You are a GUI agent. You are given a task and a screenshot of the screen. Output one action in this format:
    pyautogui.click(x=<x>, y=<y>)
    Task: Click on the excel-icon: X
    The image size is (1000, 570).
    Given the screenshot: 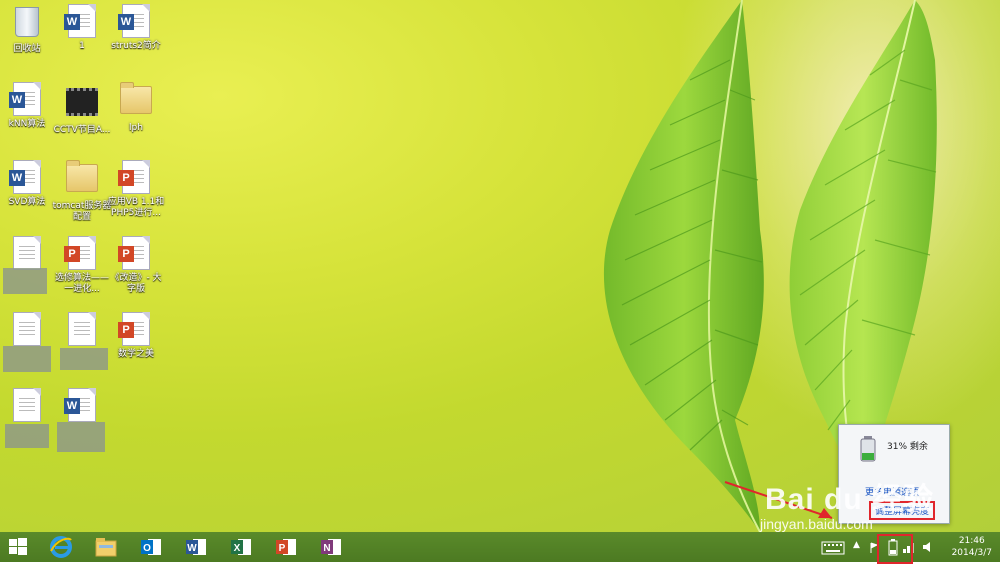 What is the action you would take?
    pyautogui.click(x=241, y=547)
    